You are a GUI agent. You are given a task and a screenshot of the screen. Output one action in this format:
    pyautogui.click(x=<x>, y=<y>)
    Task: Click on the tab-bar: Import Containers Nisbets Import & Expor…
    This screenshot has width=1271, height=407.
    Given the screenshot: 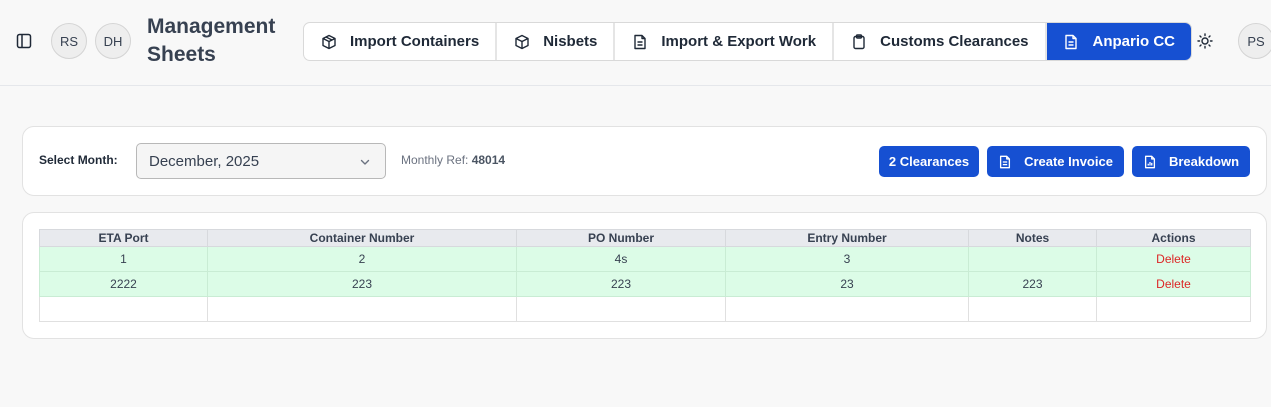 What is the action you would take?
    pyautogui.click(x=748, y=41)
    